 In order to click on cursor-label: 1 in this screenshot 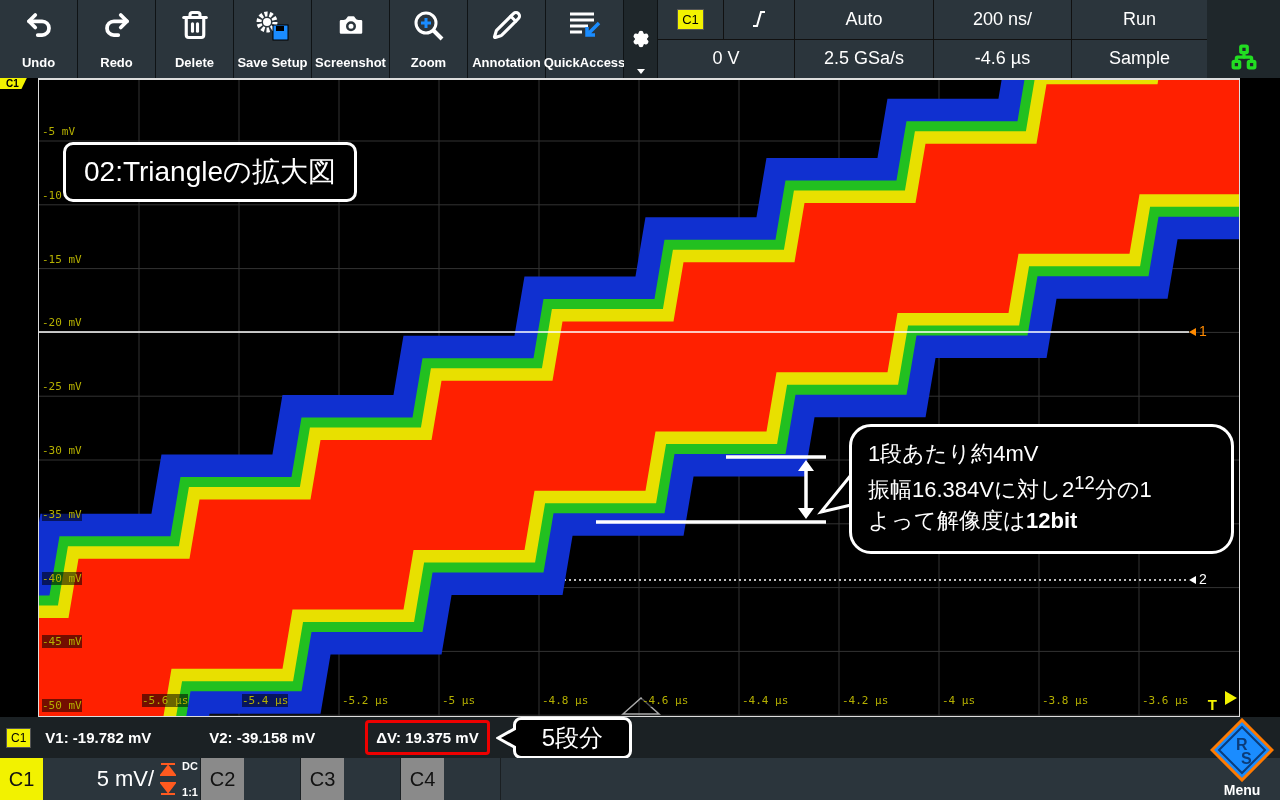, I will do `click(1203, 331)`.